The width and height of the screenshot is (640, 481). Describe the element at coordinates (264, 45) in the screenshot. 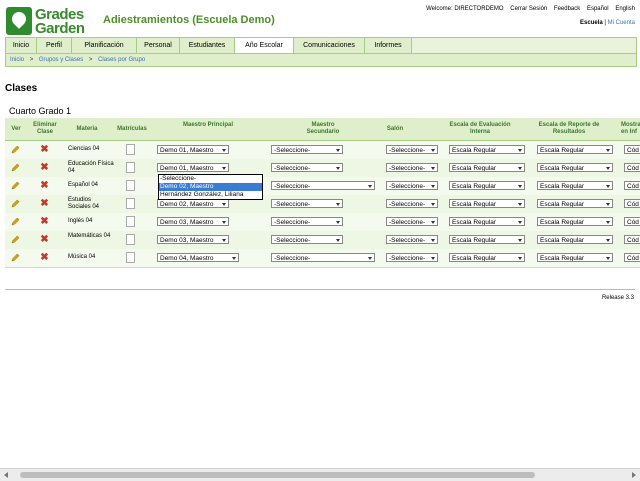

I see `tab-ano-escolar: Año Escolar` at that location.